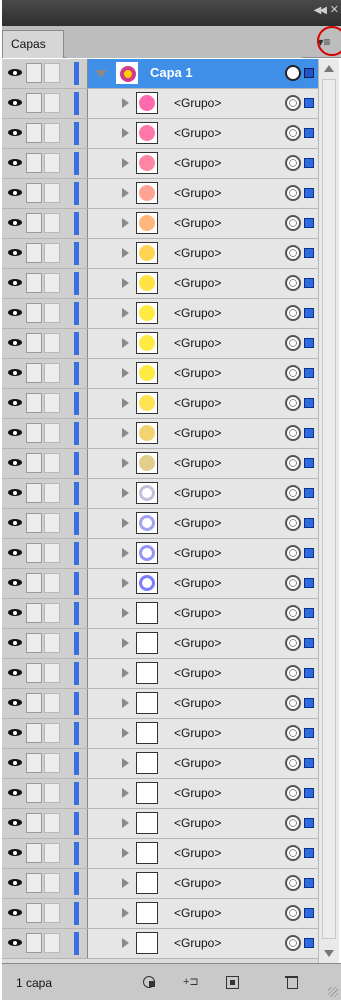 The height and width of the screenshot is (1000, 341). I want to click on new-layer-icon, so click(232, 982).